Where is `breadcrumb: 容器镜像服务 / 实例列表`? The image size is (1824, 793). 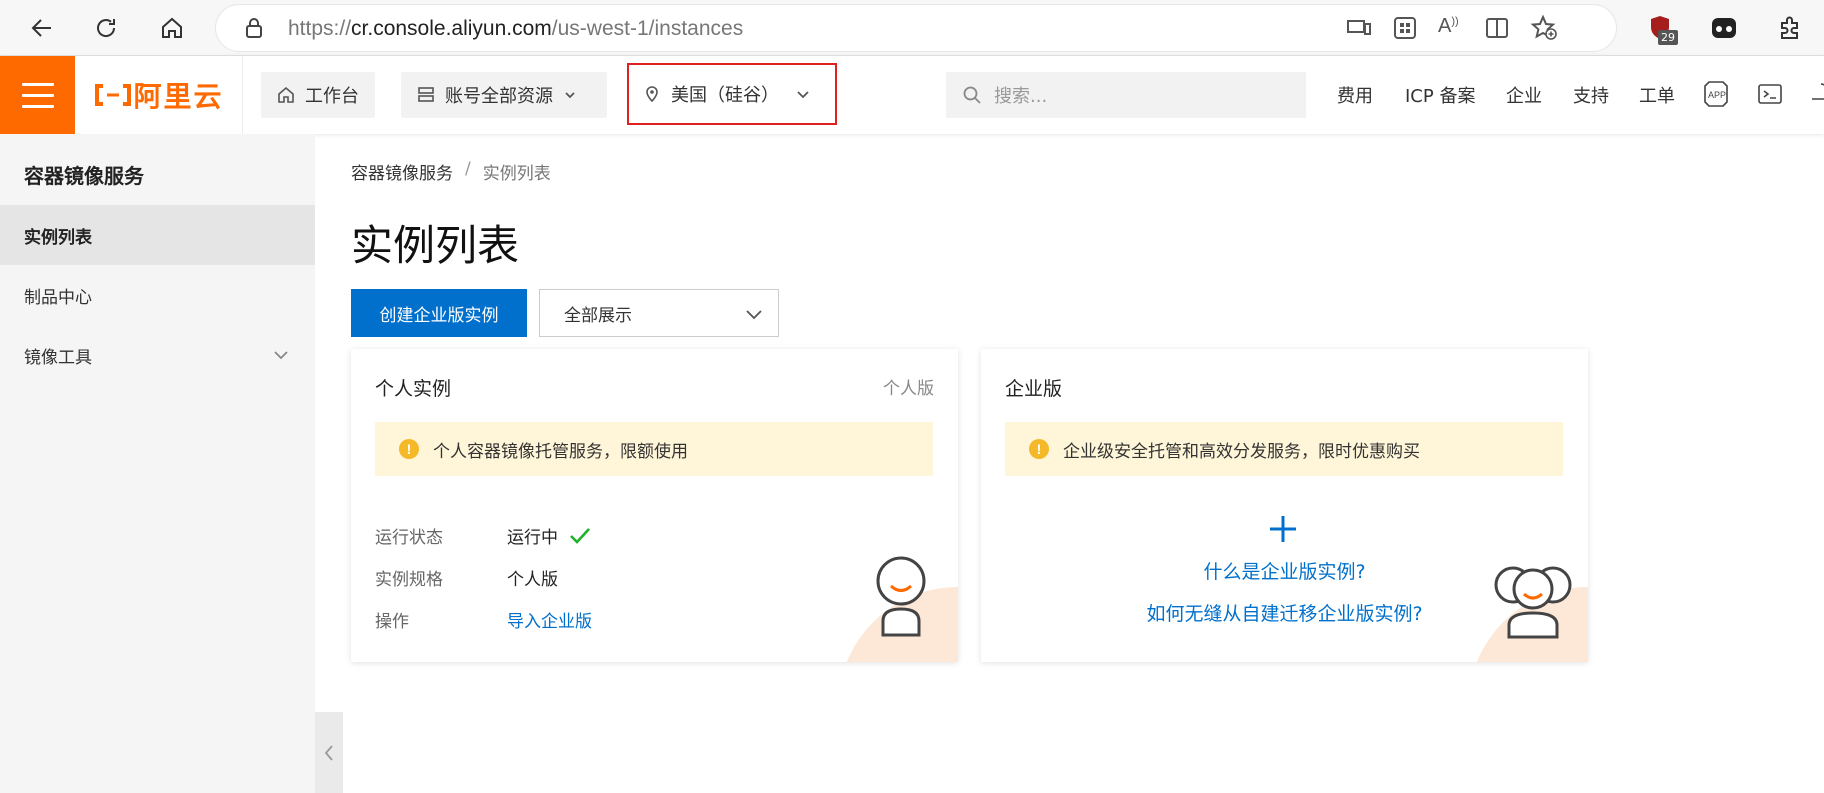 breadcrumb: 容器镜像服务 / 实例列表 is located at coordinates (451, 171).